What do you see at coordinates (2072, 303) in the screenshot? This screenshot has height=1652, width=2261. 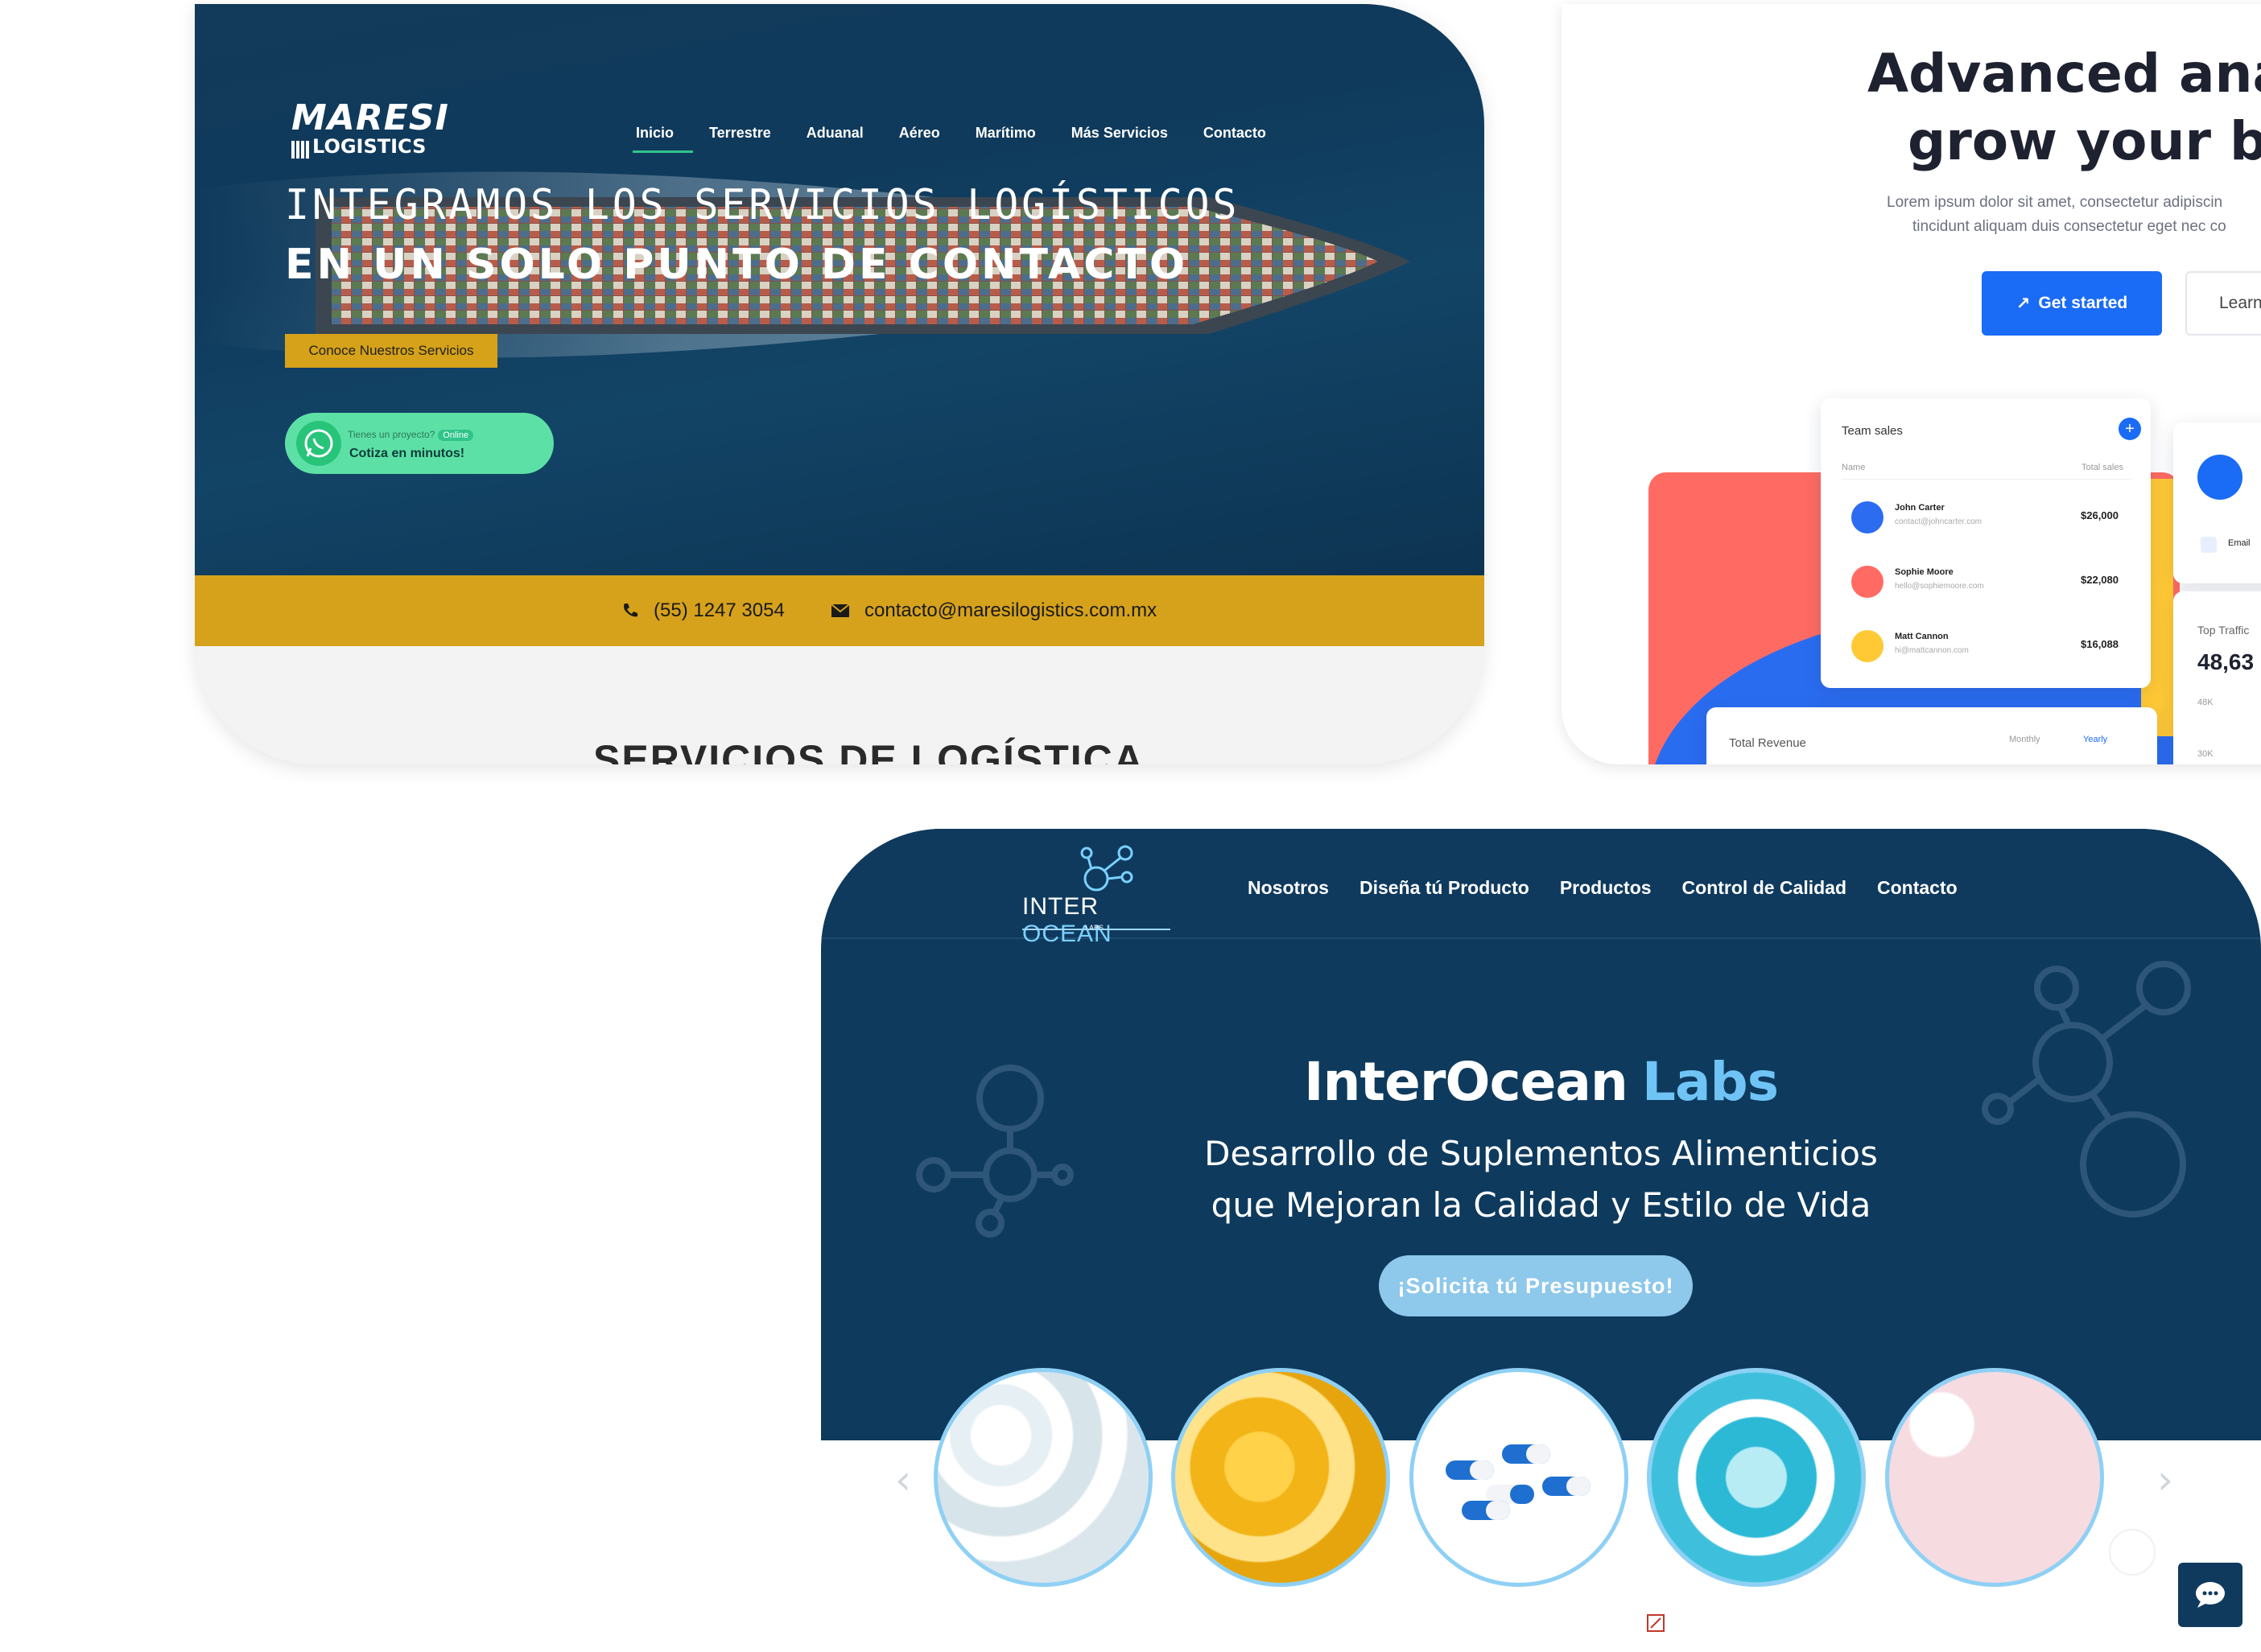 I see `get-started-button: ↗ Get started` at bounding box center [2072, 303].